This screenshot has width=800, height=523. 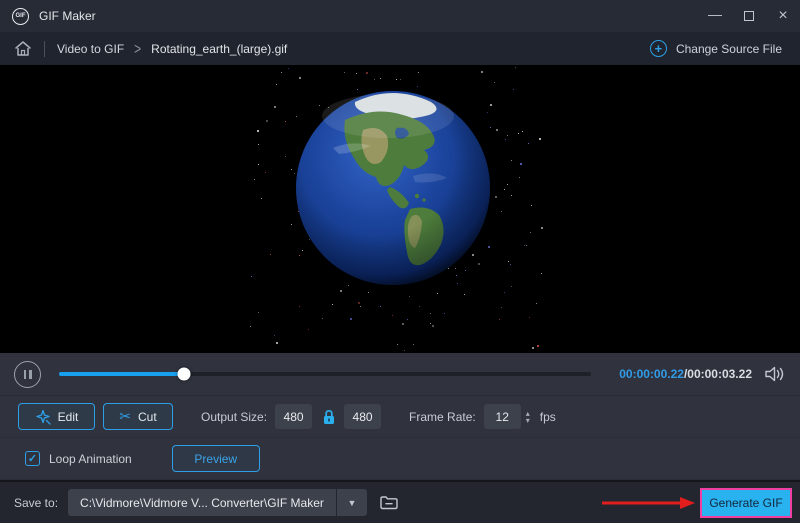 I want to click on preview-button: Preview, so click(x=215, y=458).